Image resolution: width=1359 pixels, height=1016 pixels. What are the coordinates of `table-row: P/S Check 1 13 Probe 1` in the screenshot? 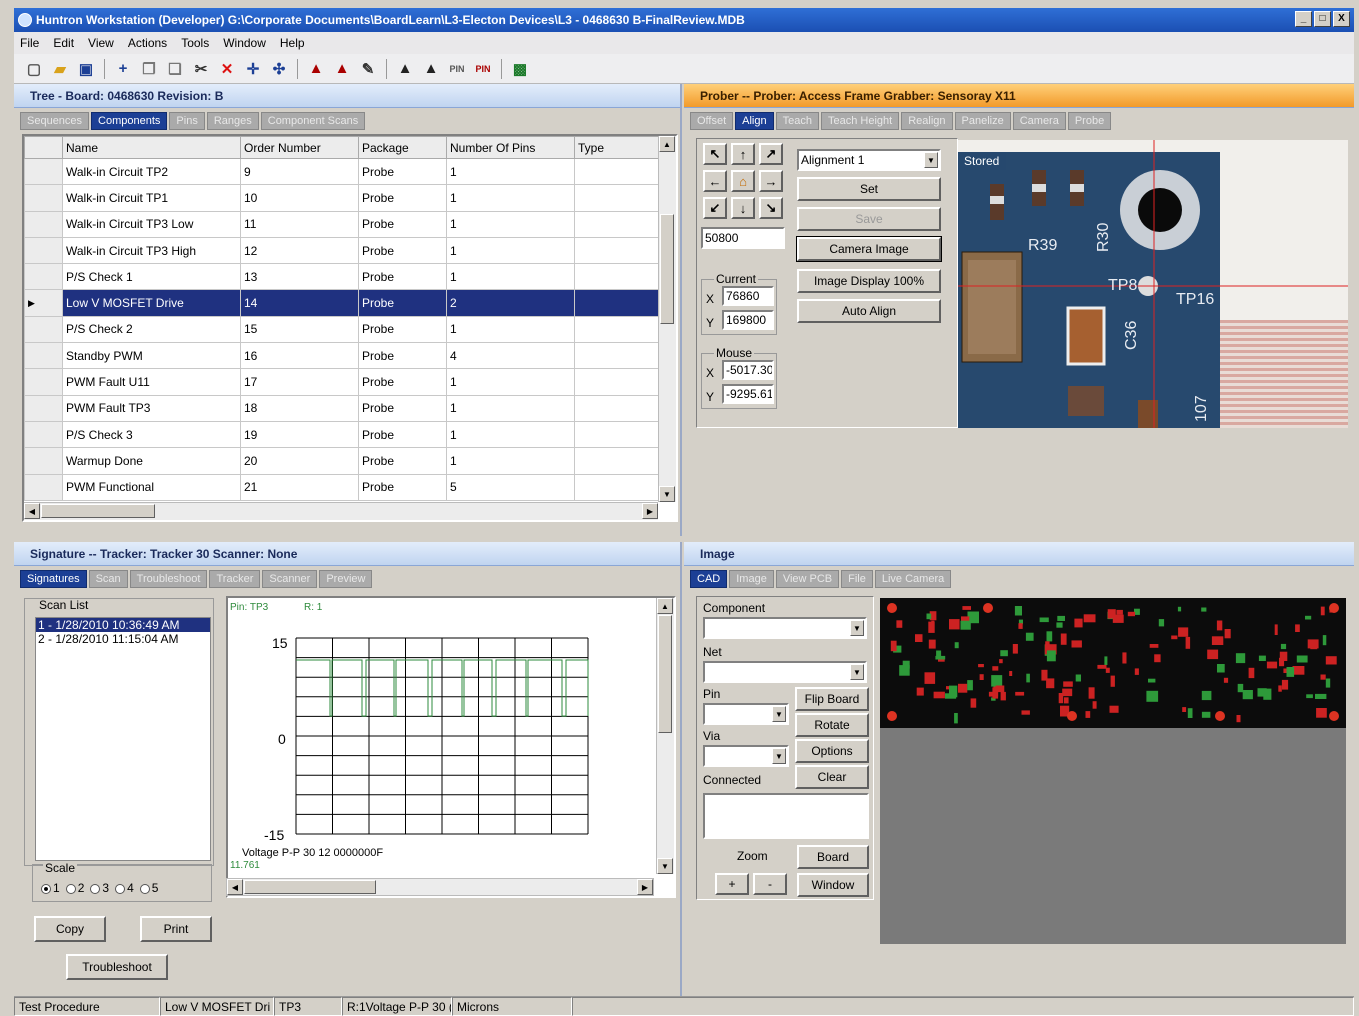 It's located at (341, 277).